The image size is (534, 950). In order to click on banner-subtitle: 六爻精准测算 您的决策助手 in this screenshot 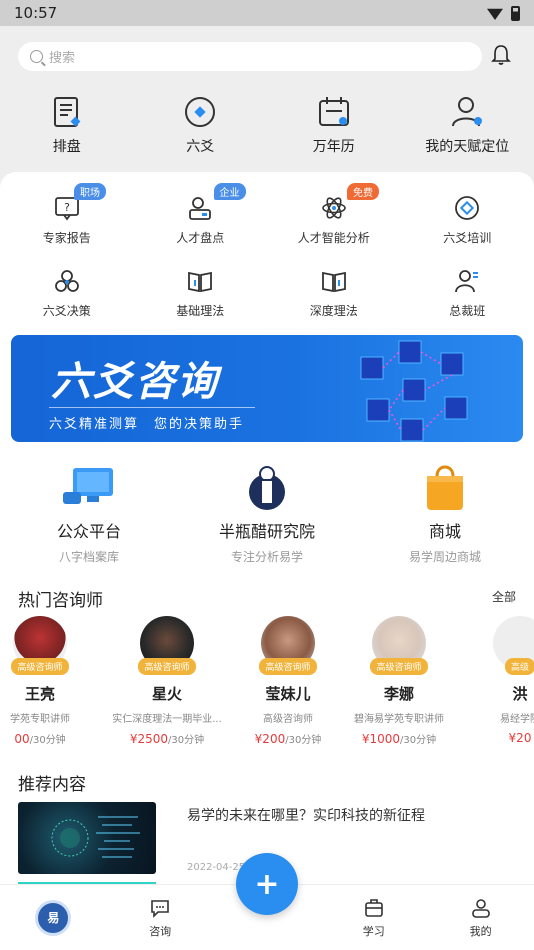, I will do `click(147, 424)`.